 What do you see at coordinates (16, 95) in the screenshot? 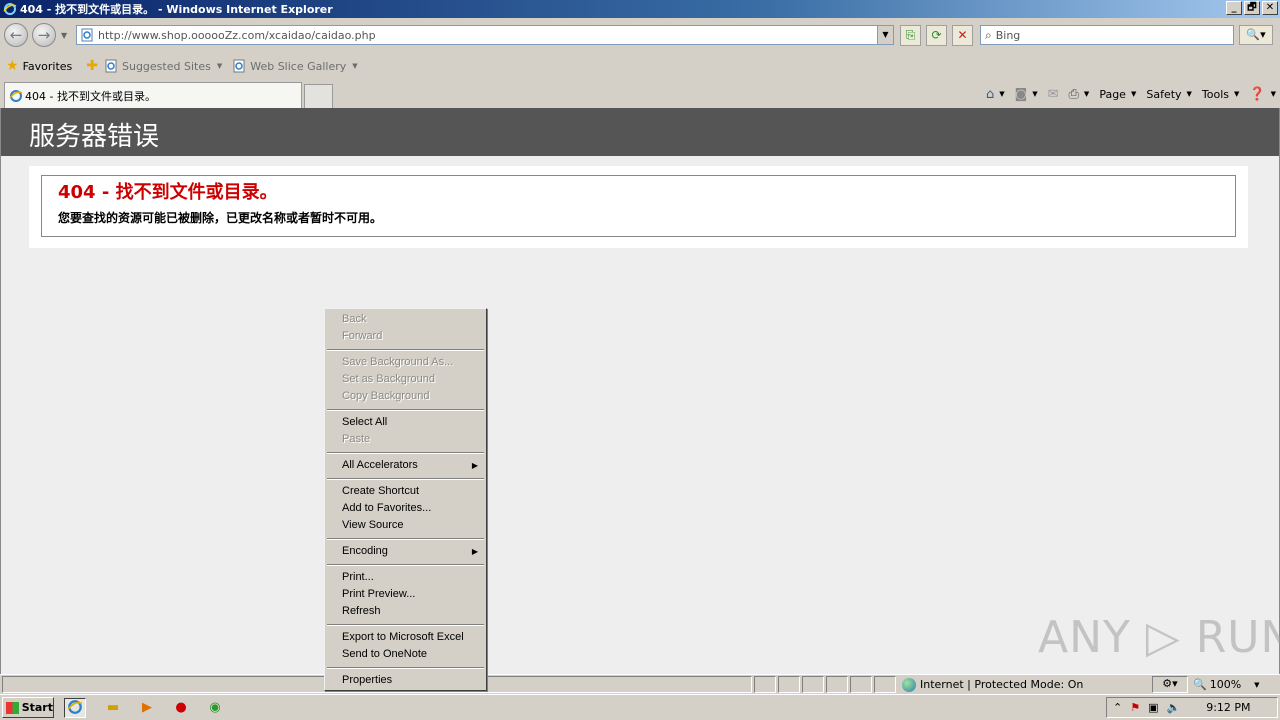
I see `ie-tab-icon` at bounding box center [16, 95].